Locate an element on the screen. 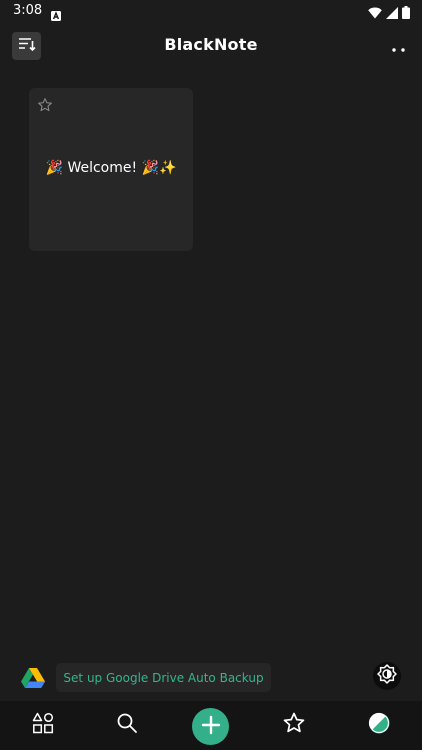 The height and width of the screenshot is (750, 422). brightness-icon is located at coordinates (387, 676).